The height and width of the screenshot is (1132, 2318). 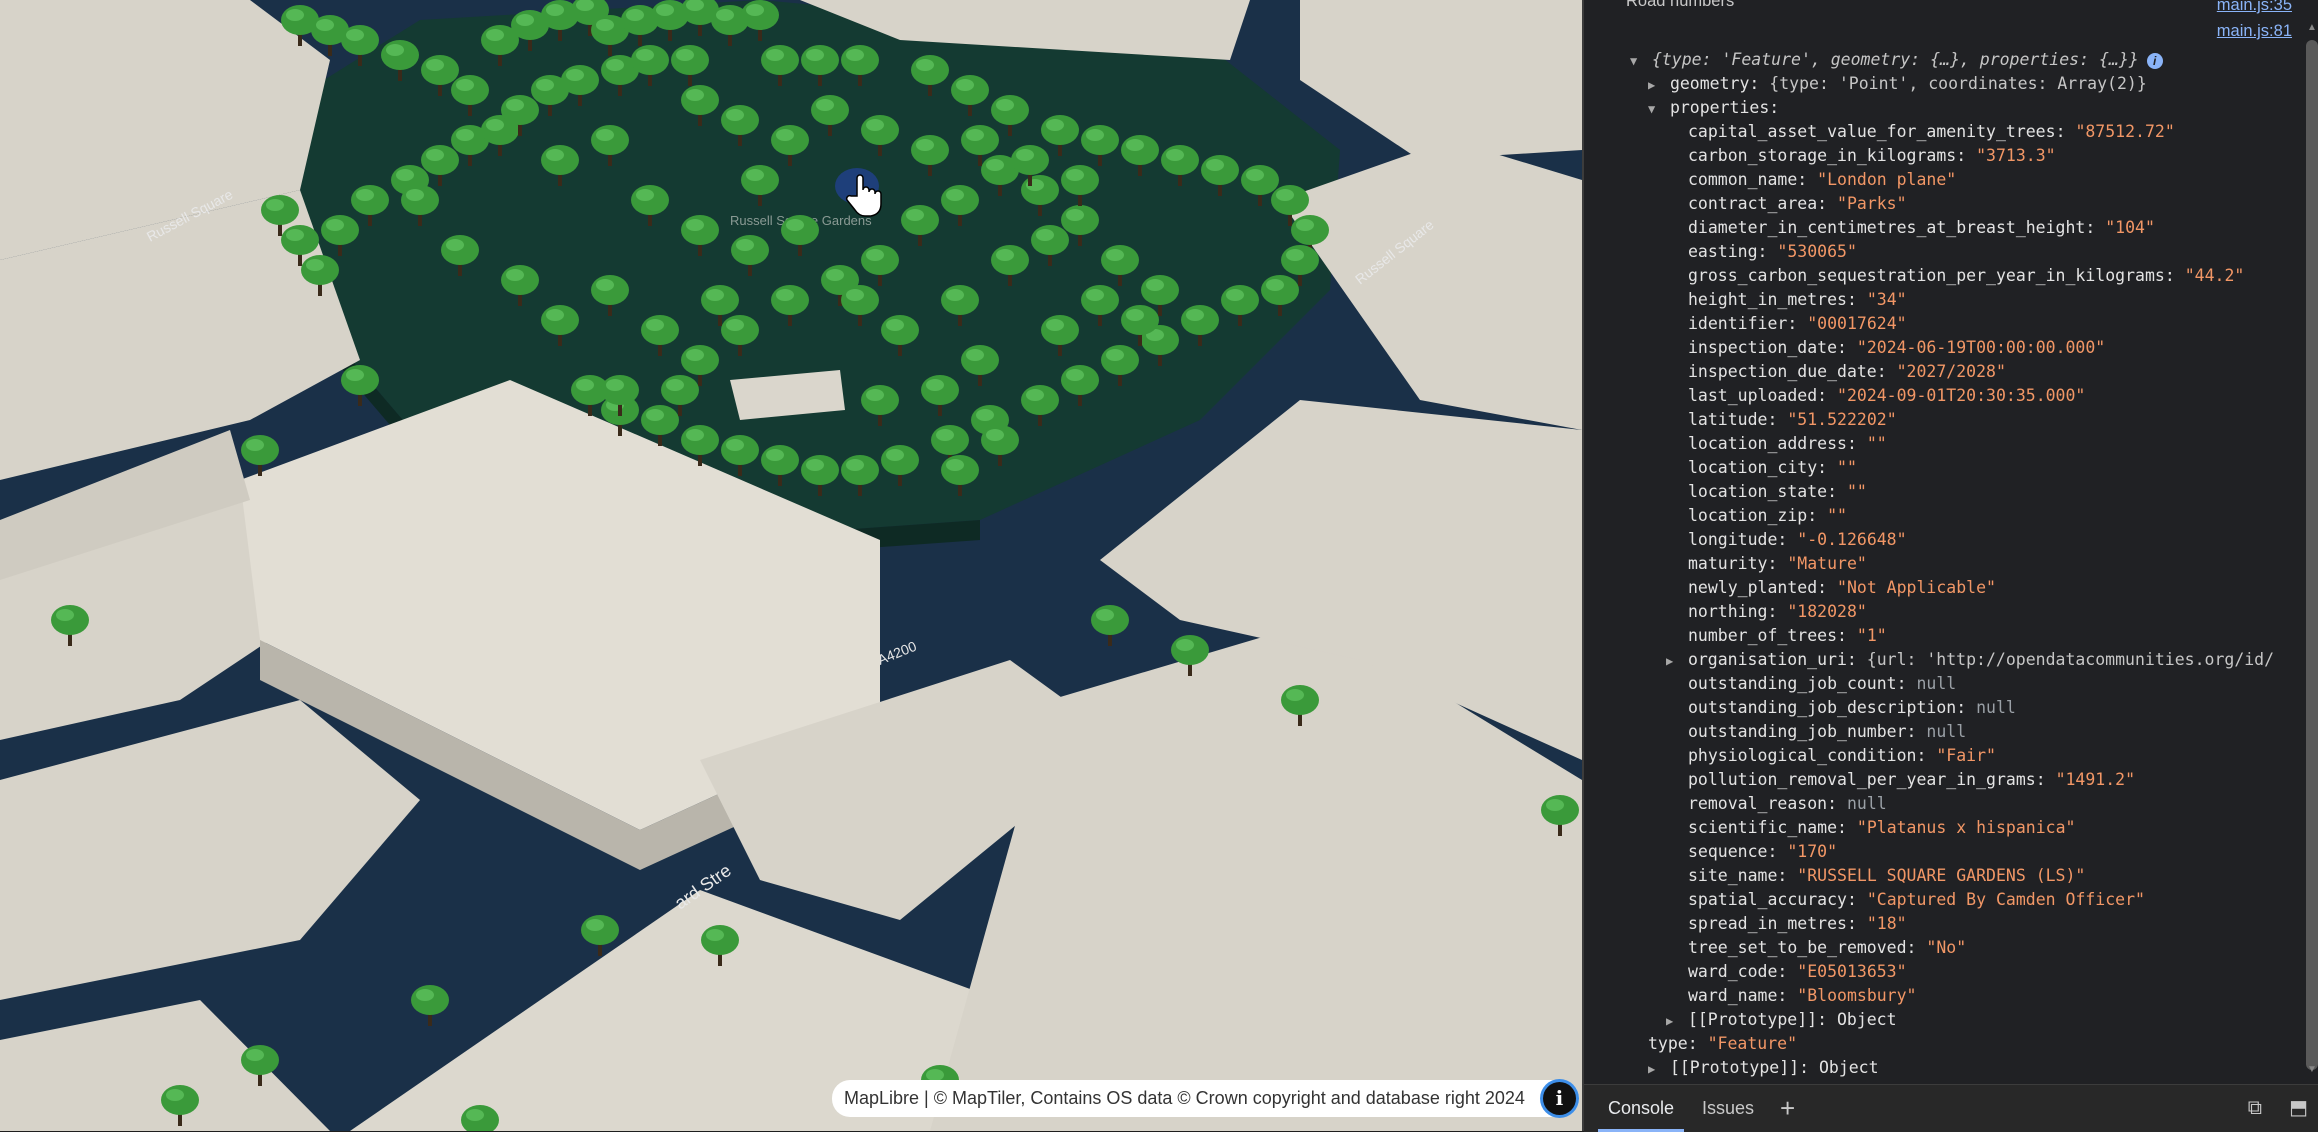 I want to click on prop-key: contract_area, so click(x=1753, y=203).